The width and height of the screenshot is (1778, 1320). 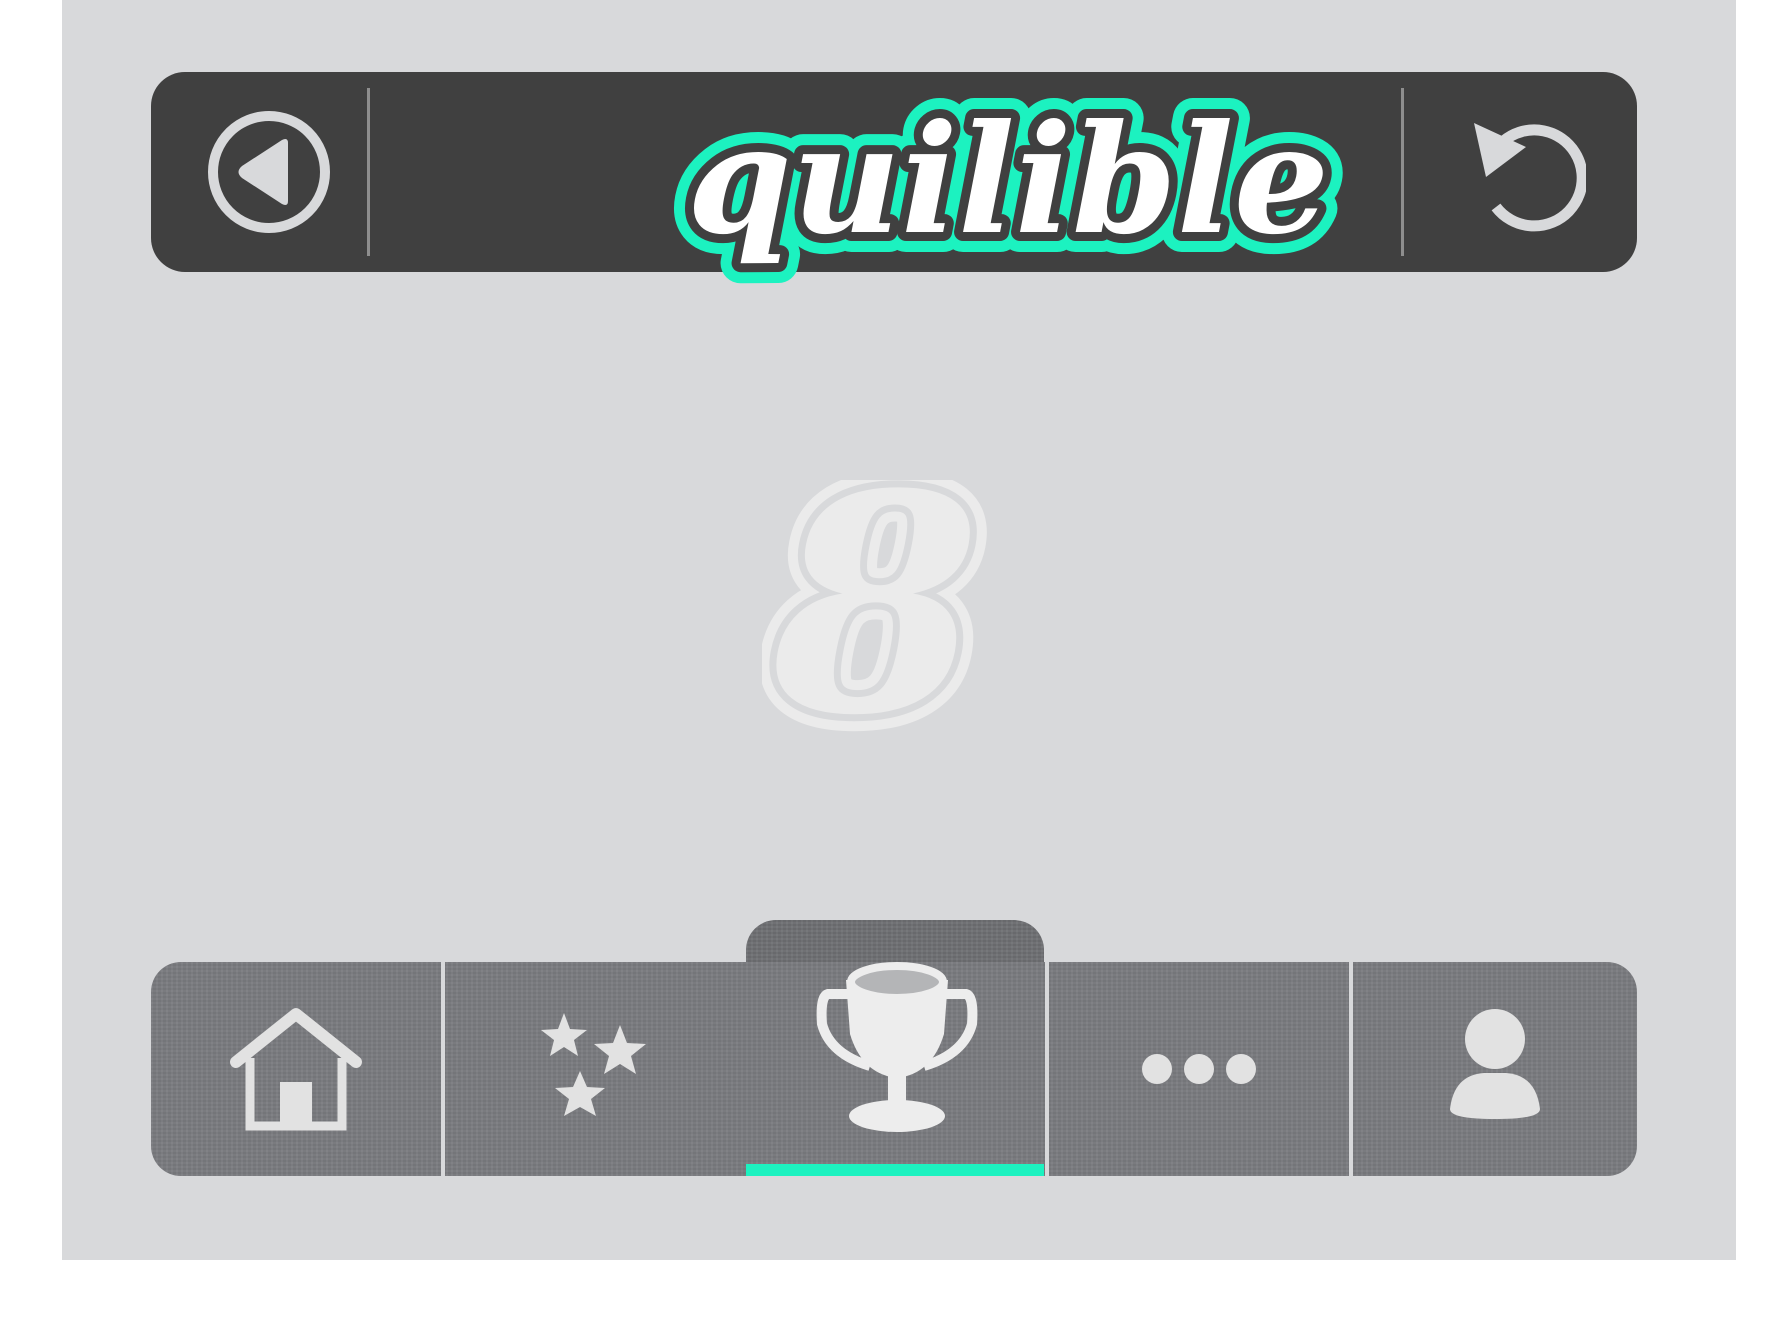 What do you see at coordinates (593, 1064) in the screenshot?
I see `stars-icon` at bounding box center [593, 1064].